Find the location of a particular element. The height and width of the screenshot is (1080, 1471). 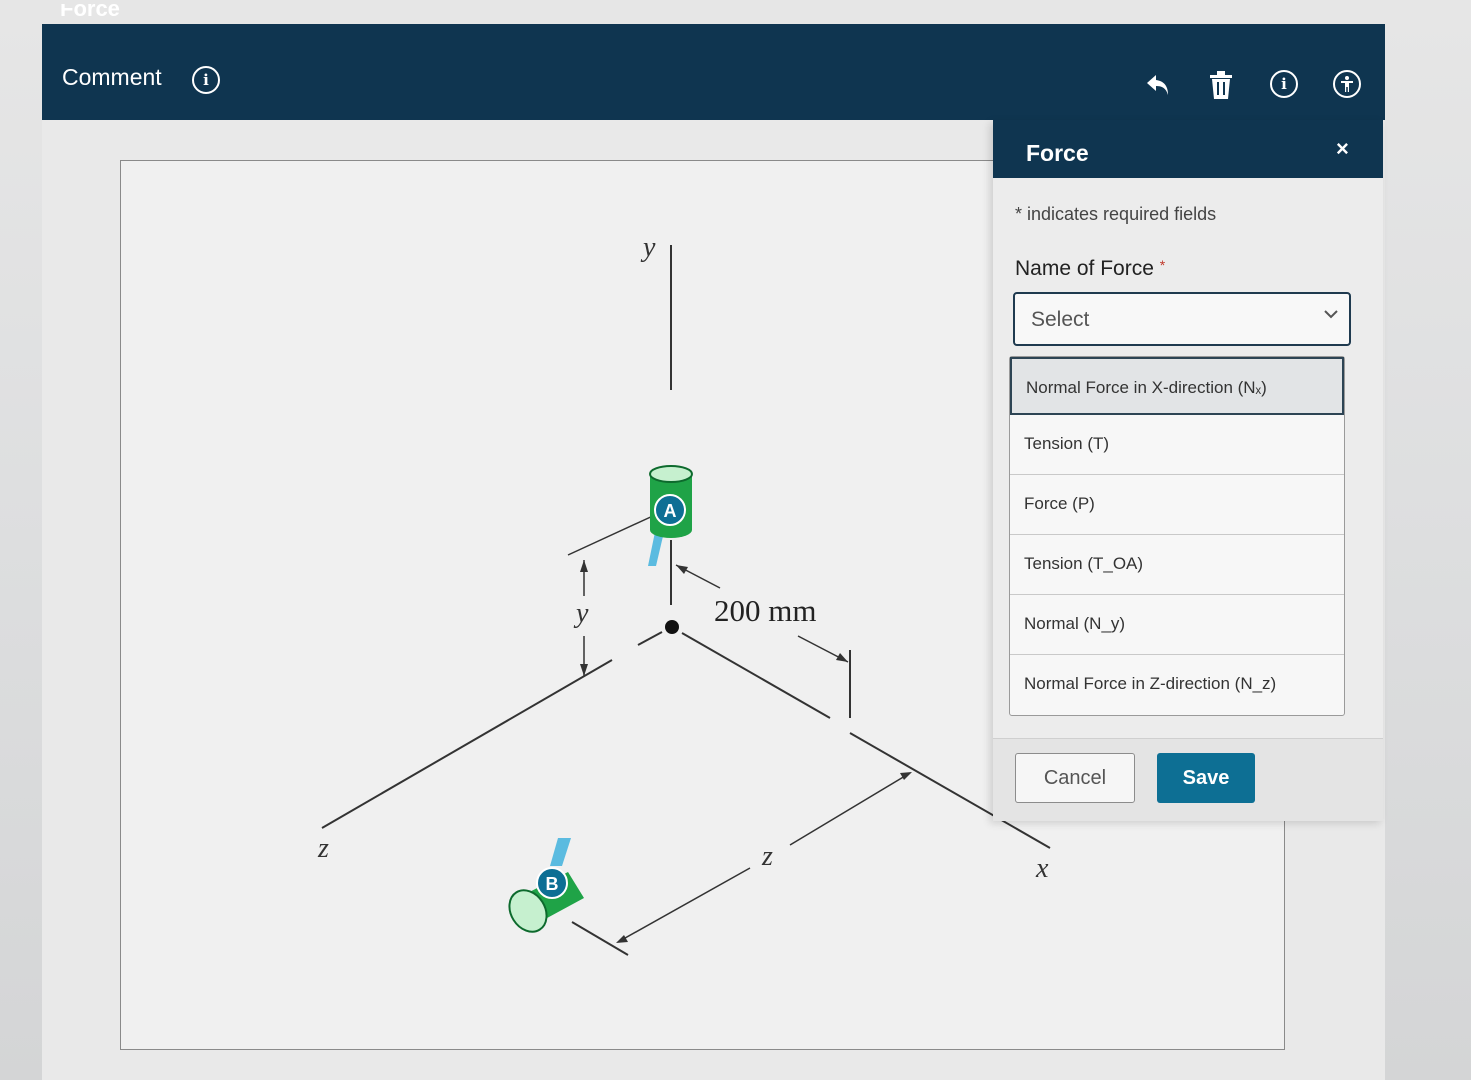

point-b-label: B is located at coordinates (552, 884).